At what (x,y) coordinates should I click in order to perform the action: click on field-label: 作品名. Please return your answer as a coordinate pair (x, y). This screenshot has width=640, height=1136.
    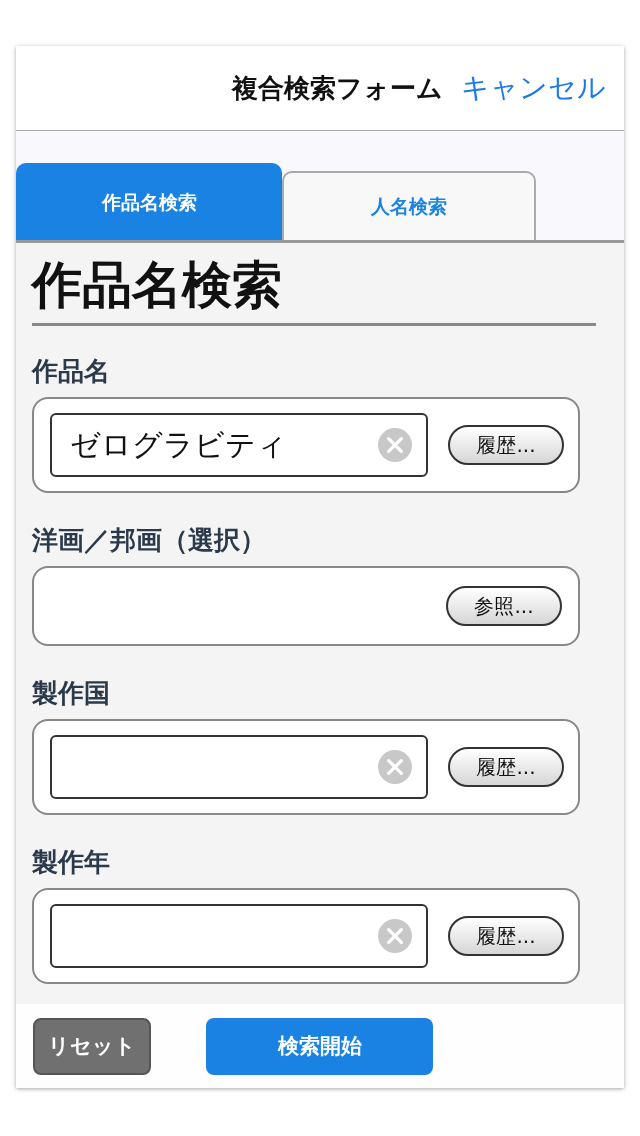
    Looking at the image, I should click on (71, 371).